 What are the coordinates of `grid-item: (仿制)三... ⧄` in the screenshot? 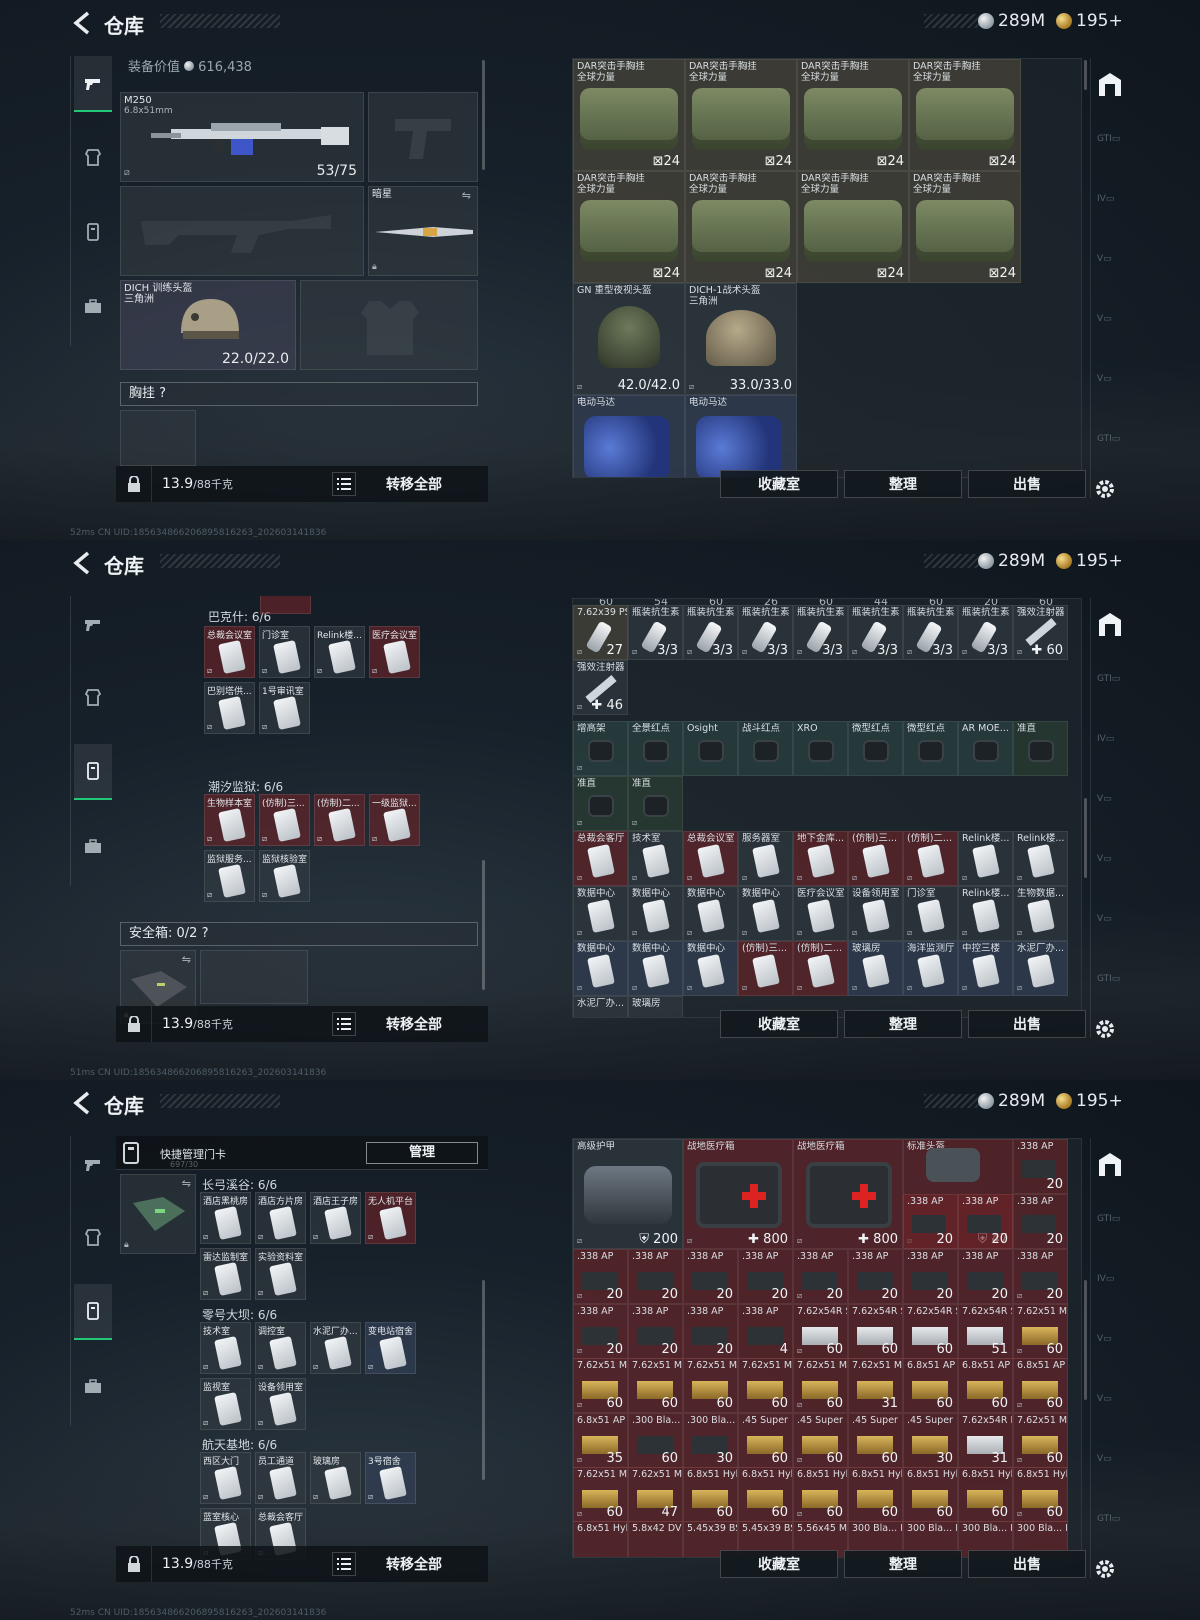 It's located at (875, 858).